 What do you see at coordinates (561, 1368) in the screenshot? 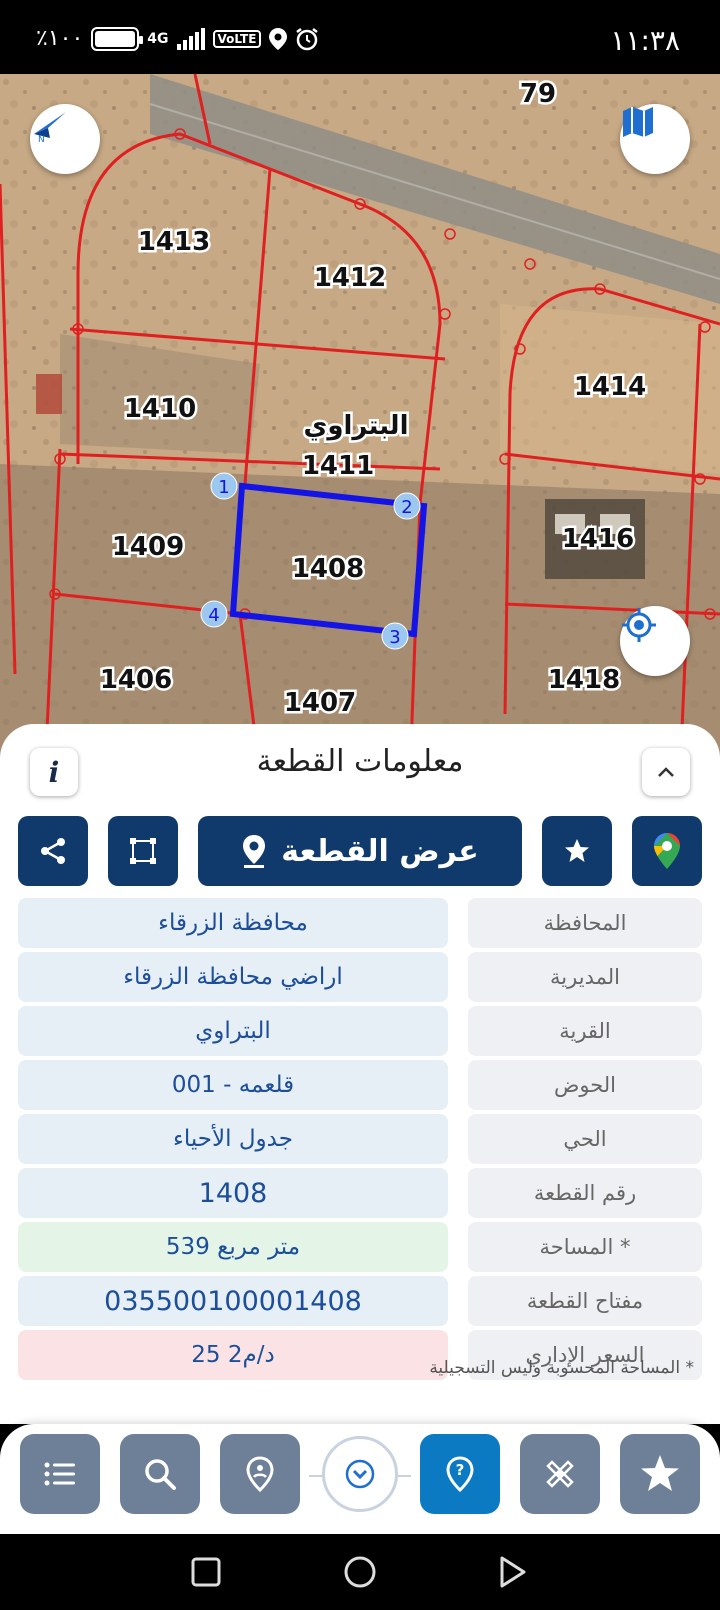
I see `area-footnote: * المساحة المحسوبة وليس التسجيلية` at bounding box center [561, 1368].